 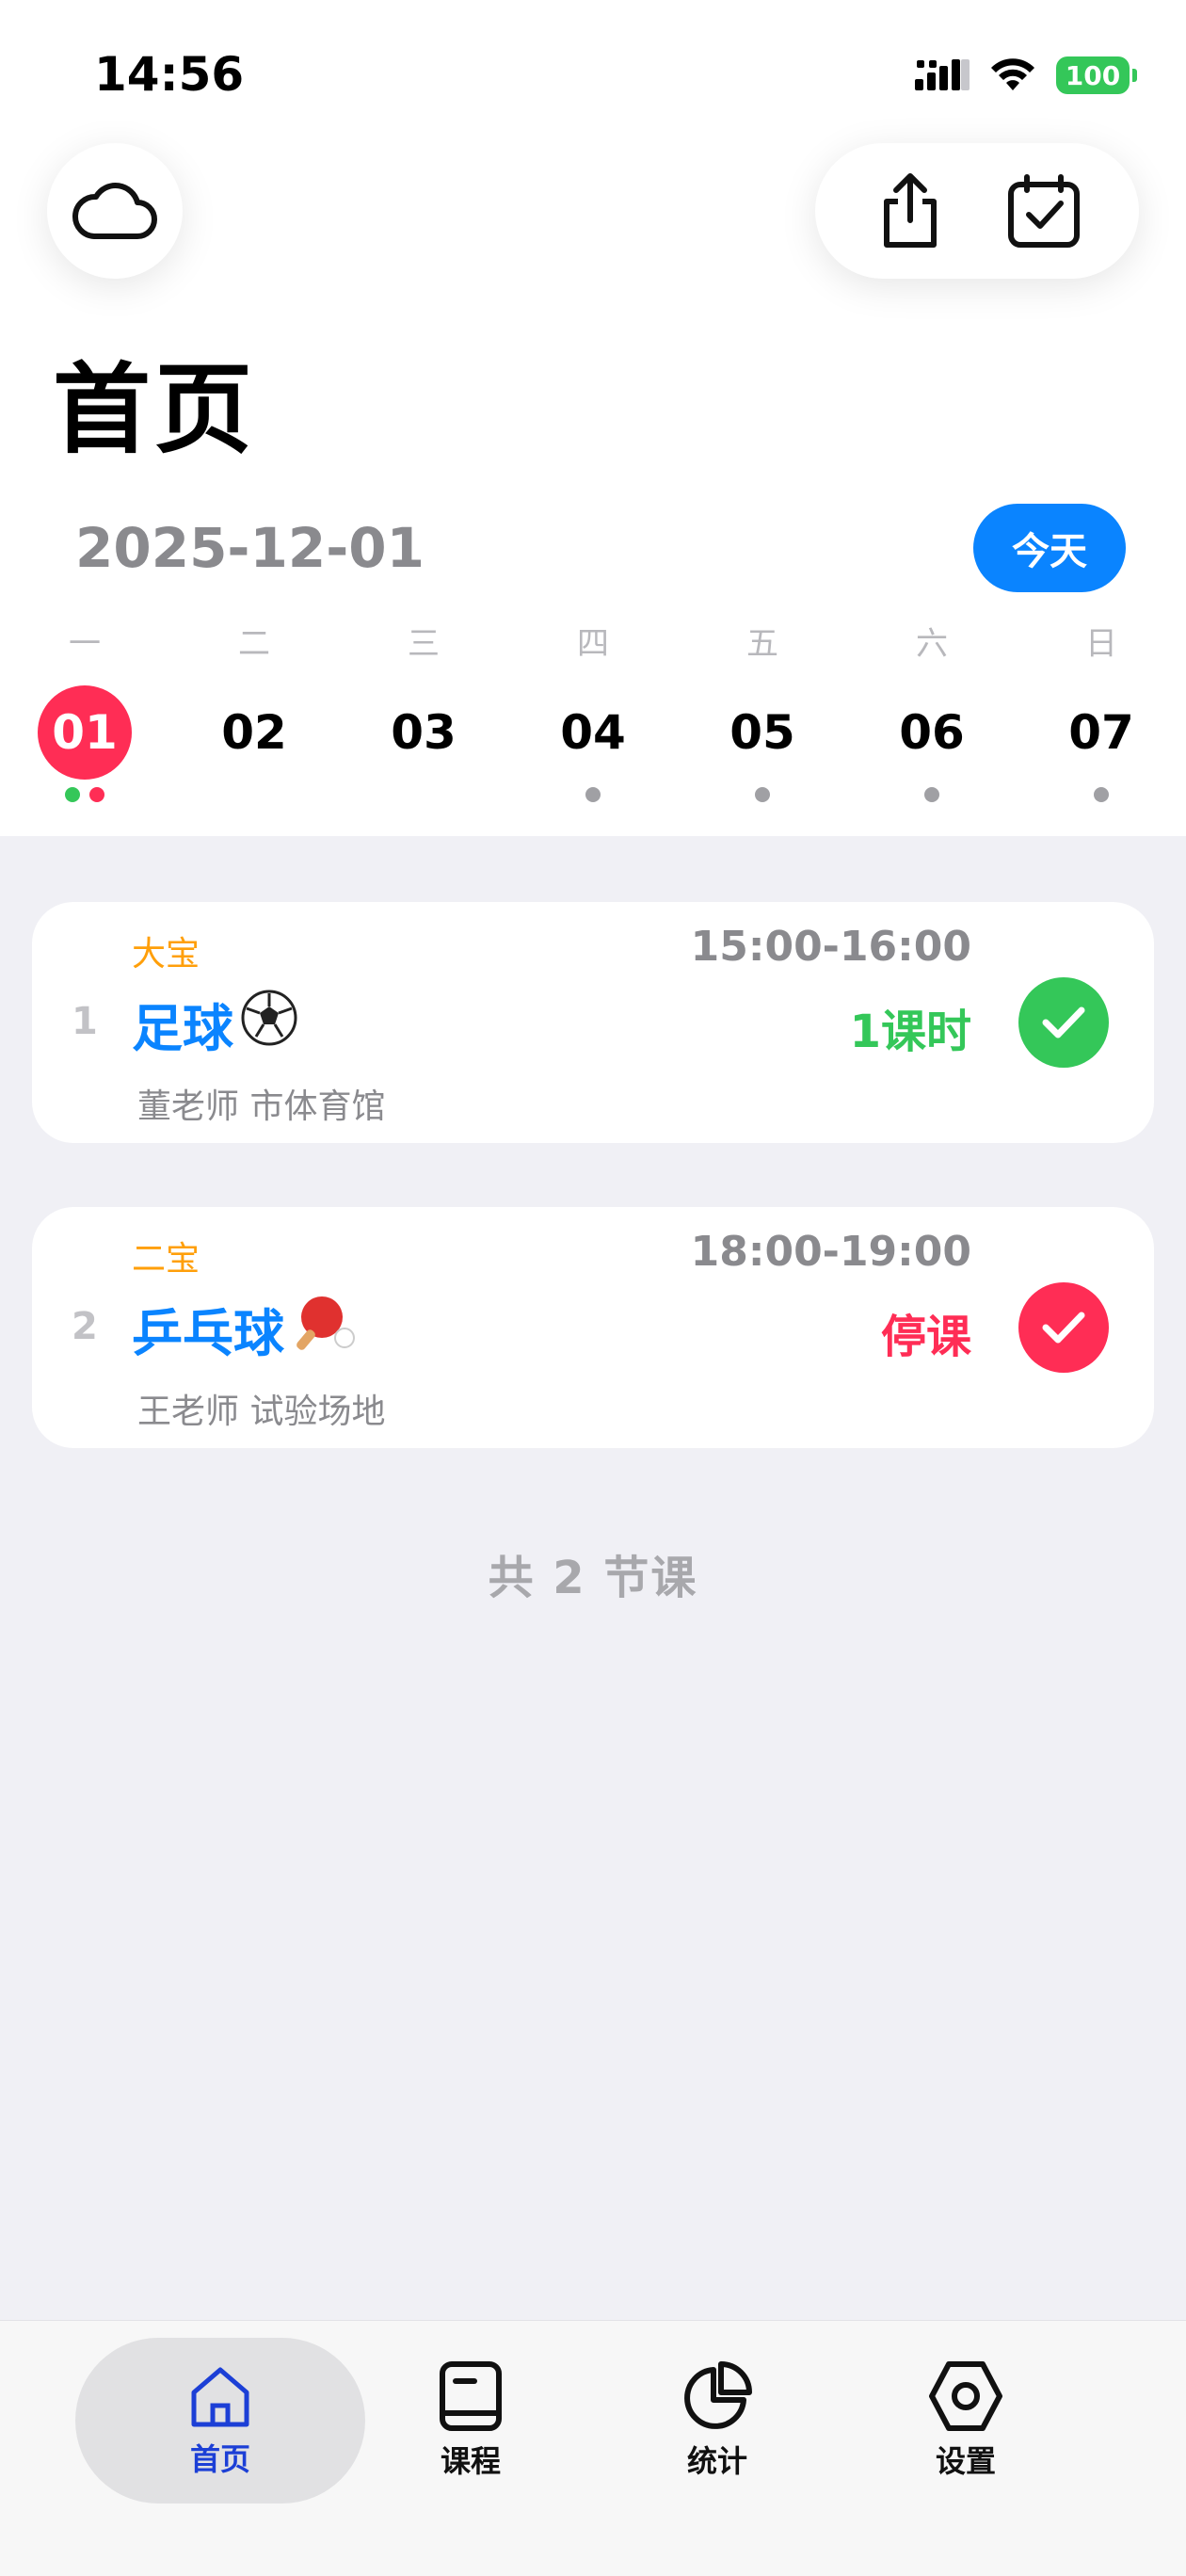 What do you see at coordinates (254, 644) in the screenshot?
I see `weekday-label: 二` at bounding box center [254, 644].